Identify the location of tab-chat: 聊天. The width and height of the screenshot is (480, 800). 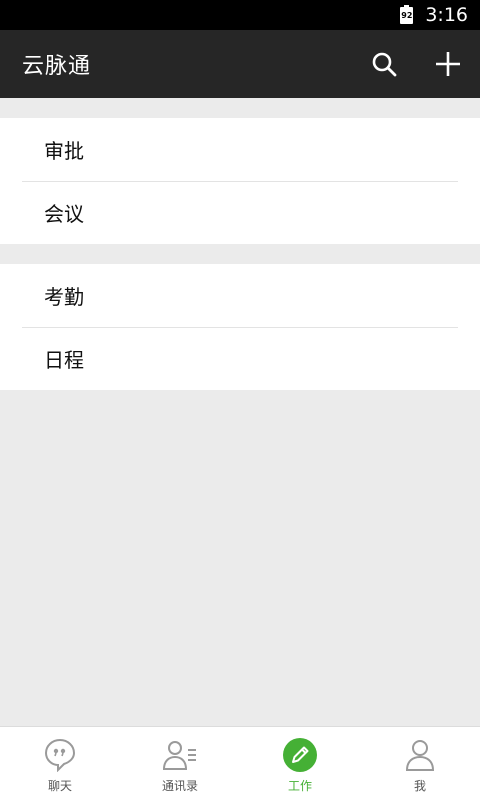
(60, 763).